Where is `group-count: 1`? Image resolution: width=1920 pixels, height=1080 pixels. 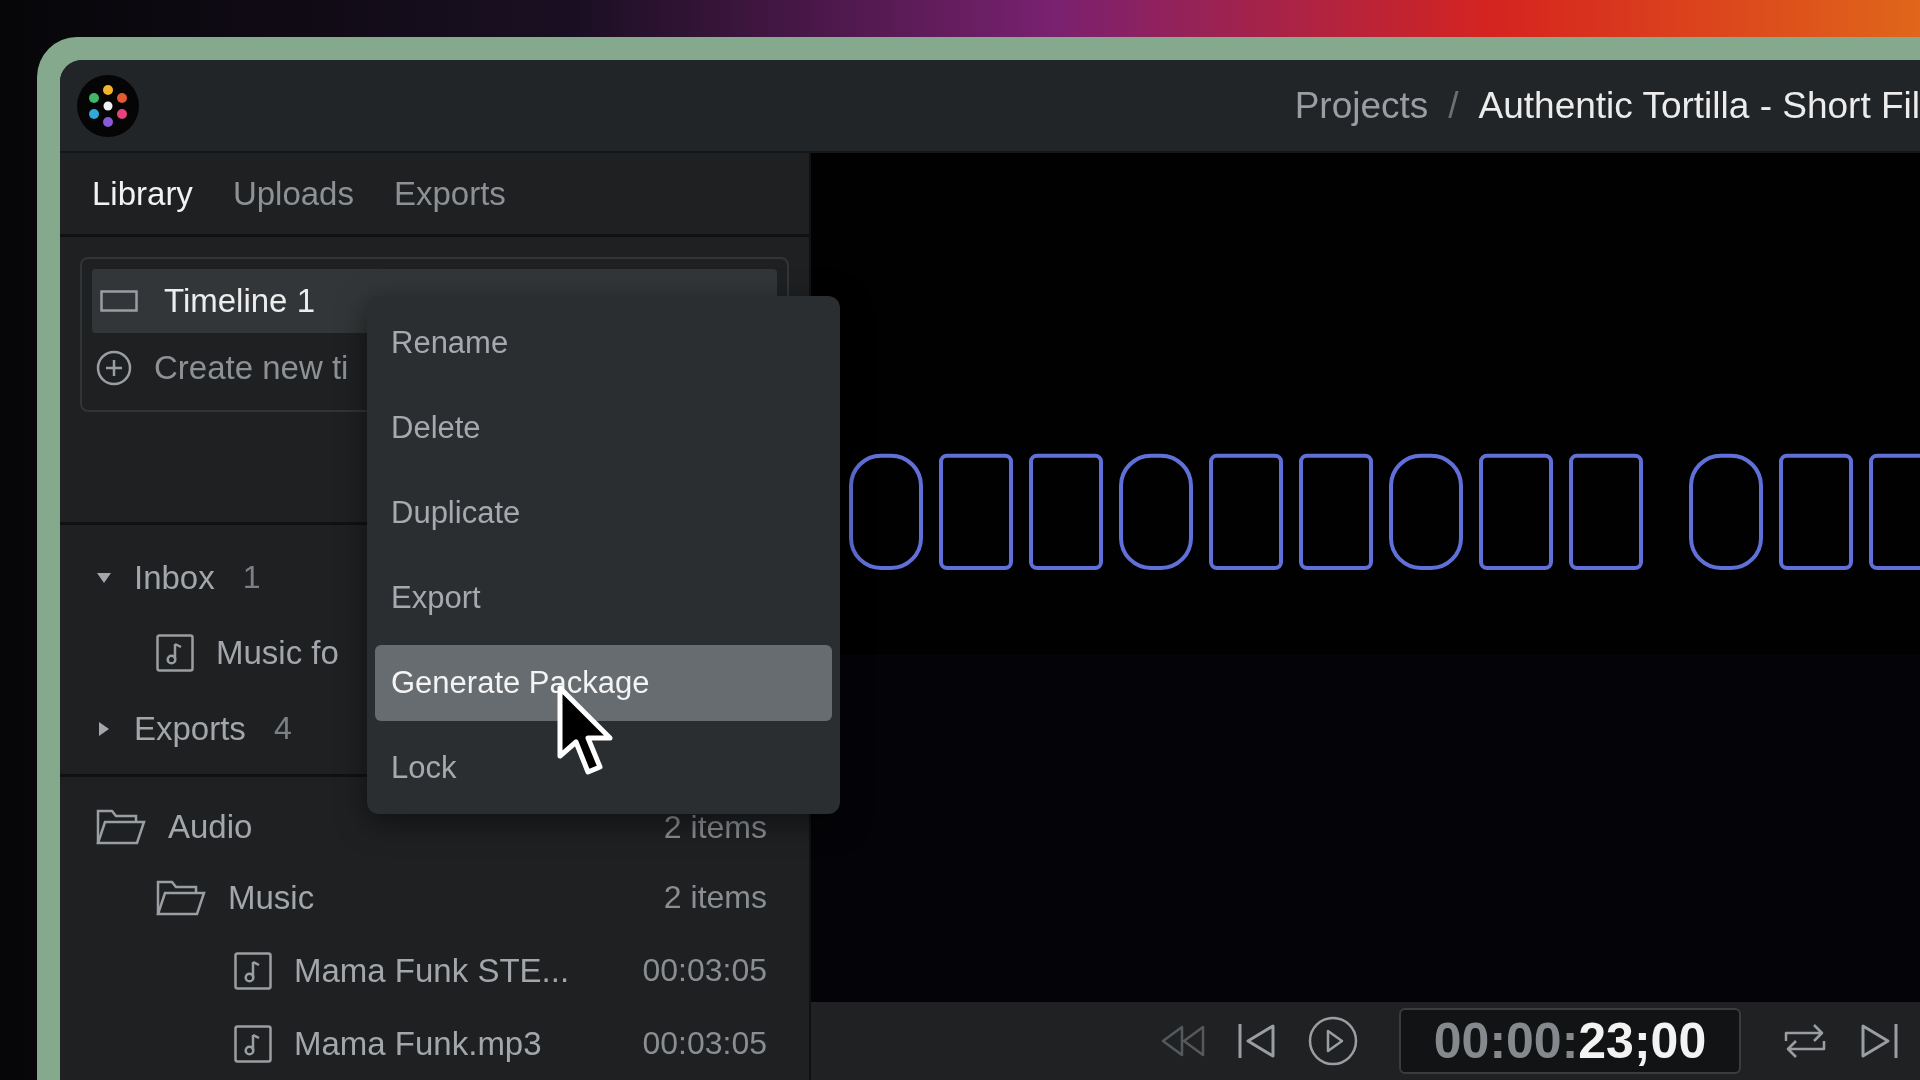
group-count: 1 is located at coordinates (251, 578).